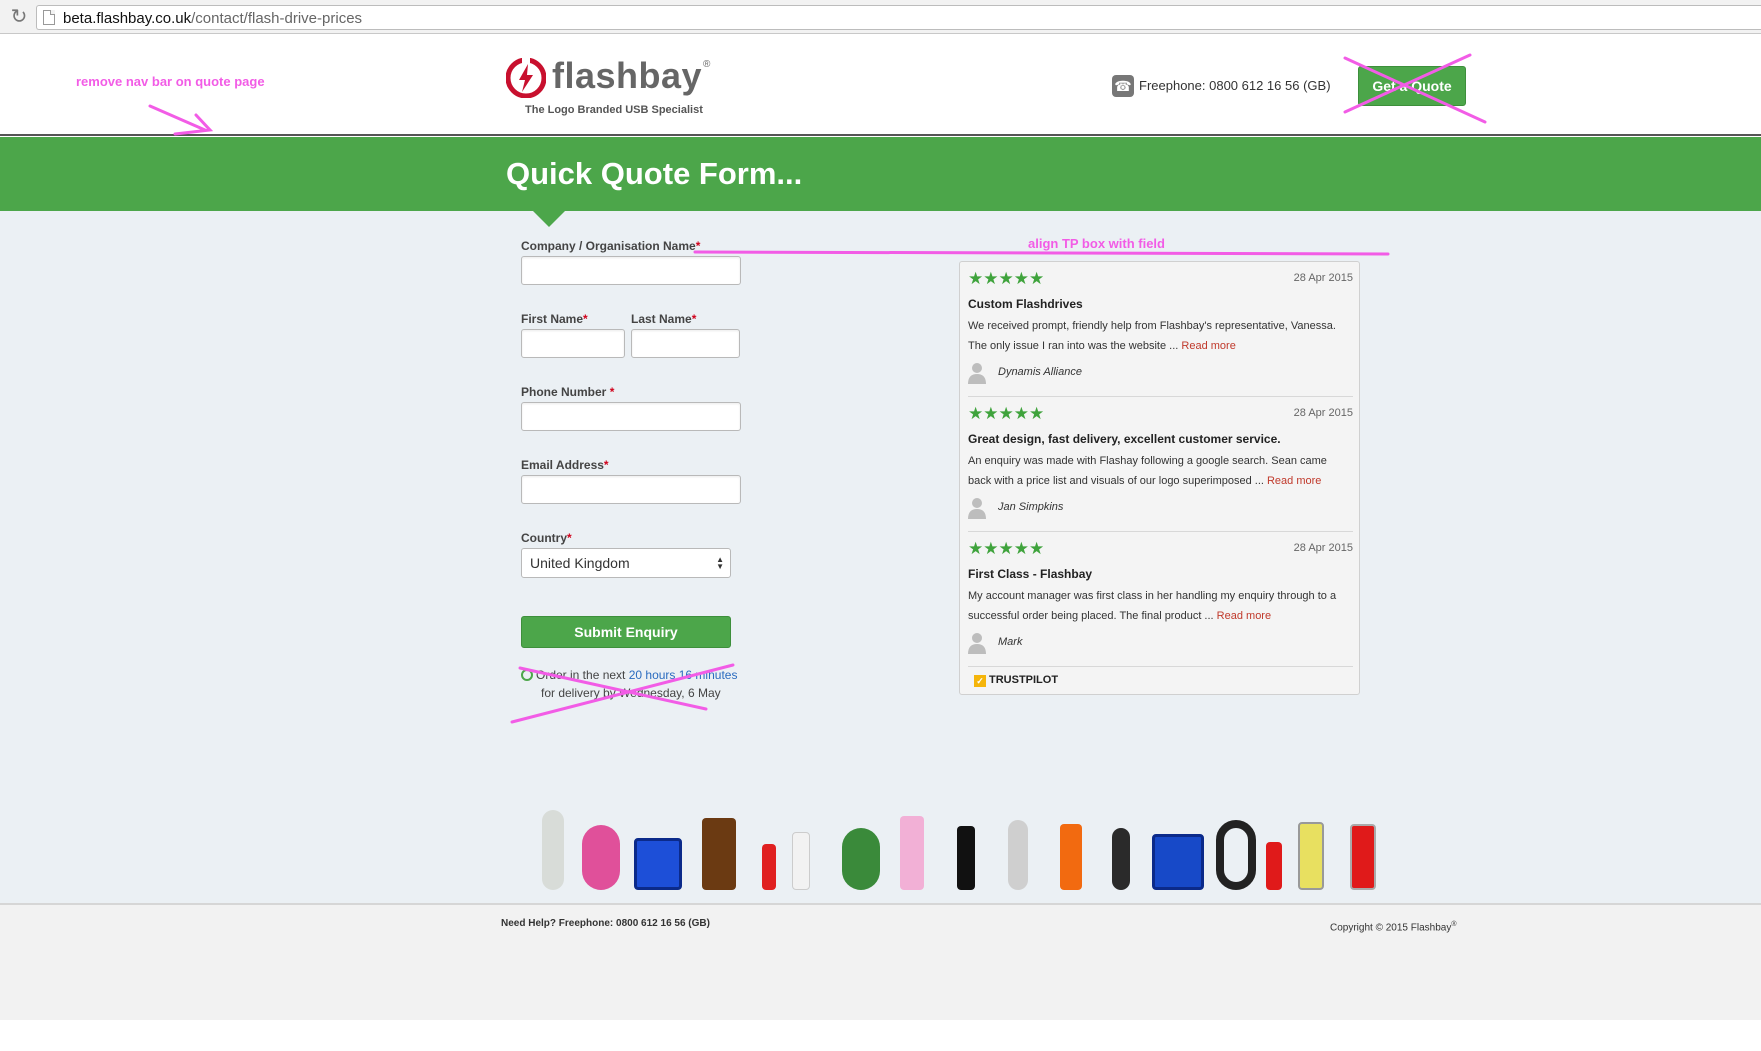  Describe the element at coordinates (664, 319) in the screenshot. I see `last-name-label: Last Name*` at that location.